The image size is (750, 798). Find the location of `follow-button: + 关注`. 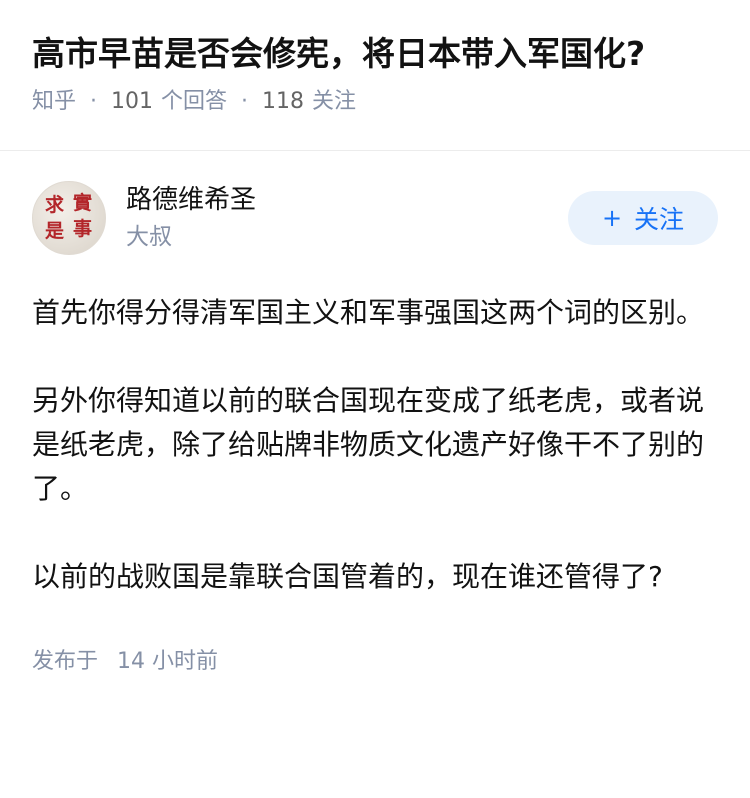

follow-button: + 关注 is located at coordinates (643, 218).